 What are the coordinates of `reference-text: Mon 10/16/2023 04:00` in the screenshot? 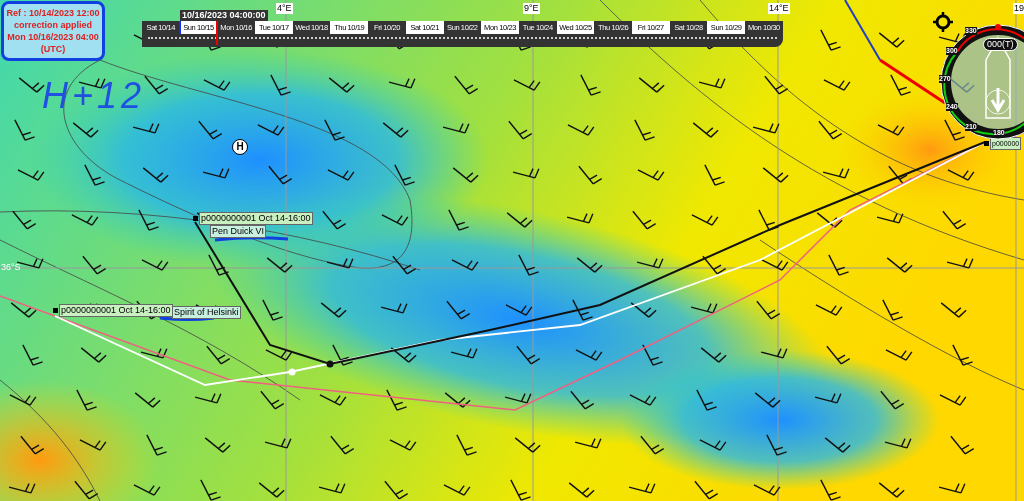 It's located at (53, 37).